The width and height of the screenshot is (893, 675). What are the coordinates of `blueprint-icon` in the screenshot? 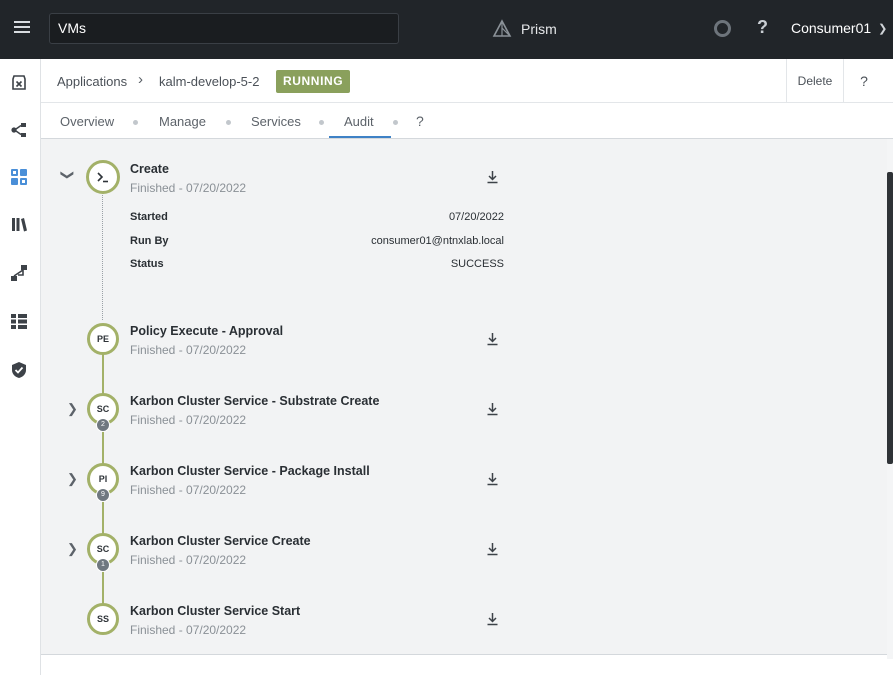 It's located at (19, 130).